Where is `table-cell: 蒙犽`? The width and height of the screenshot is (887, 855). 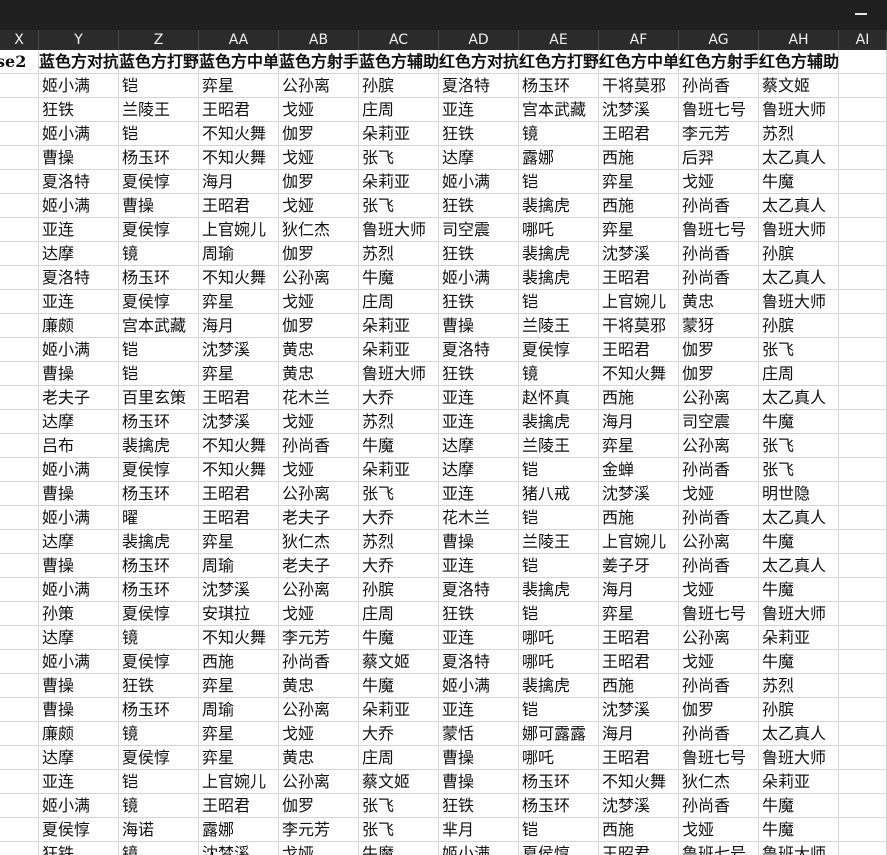
table-cell: 蒙犽 is located at coordinates (719, 326).